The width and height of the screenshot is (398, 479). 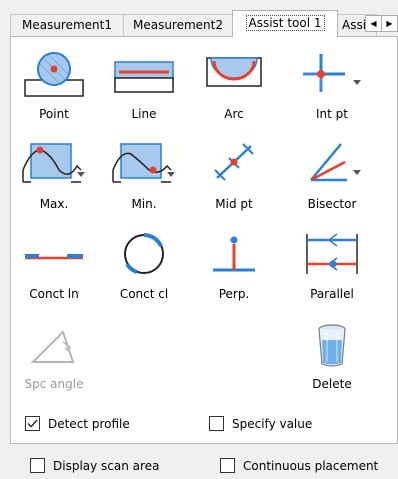 I want to click on tool-label: Spc angle, so click(x=54, y=384).